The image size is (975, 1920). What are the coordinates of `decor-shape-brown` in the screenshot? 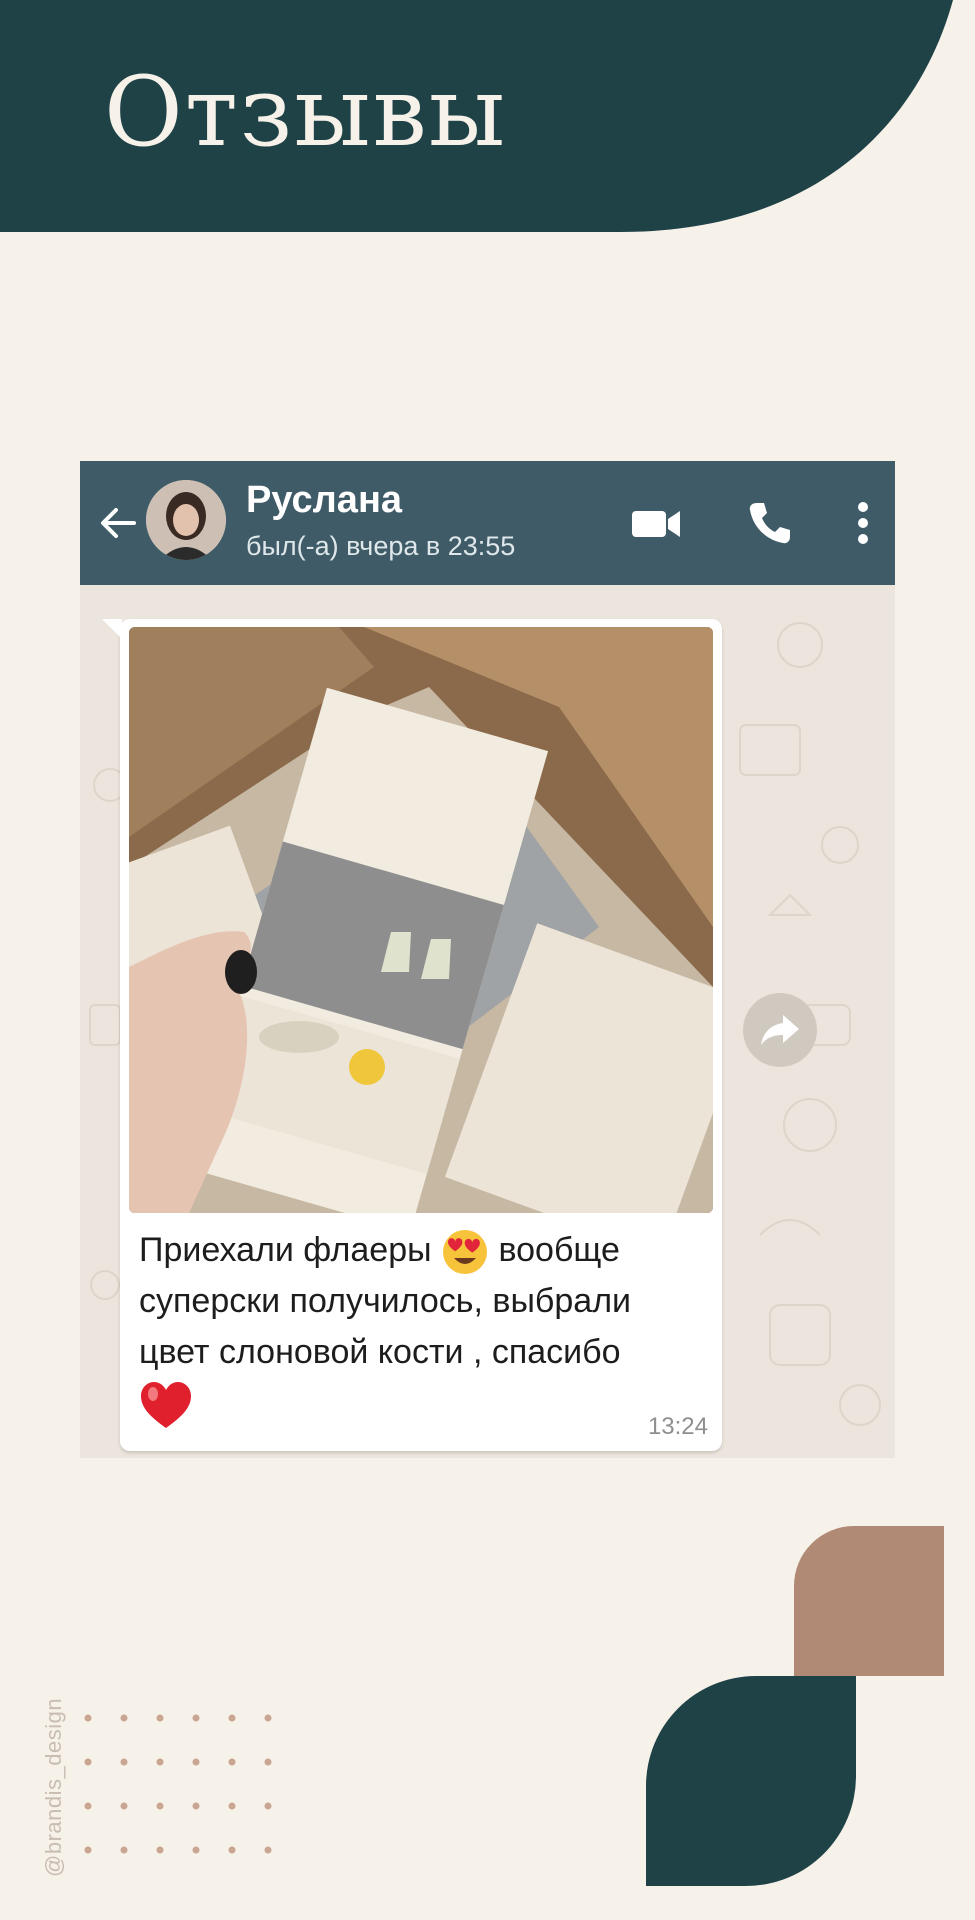 It's located at (869, 1601).